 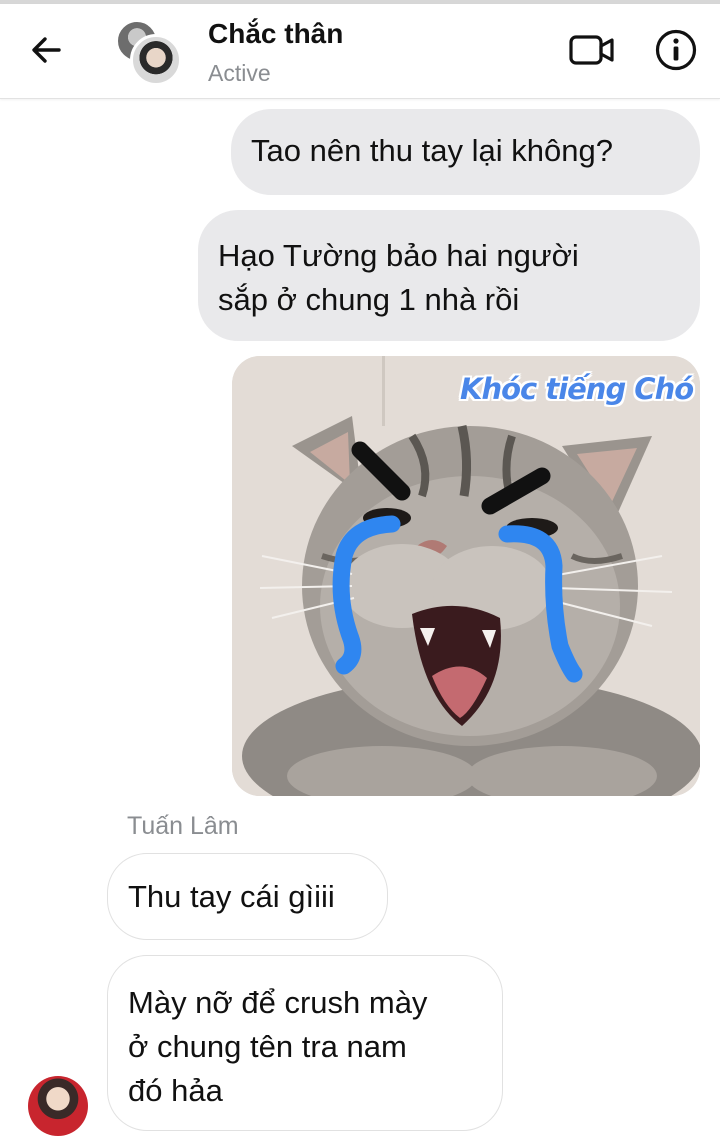 What do you see at coordinates (175, 1090) in the screenshot?
I see `message-text-line: đó hảa` at bounding box center [175, 1090].